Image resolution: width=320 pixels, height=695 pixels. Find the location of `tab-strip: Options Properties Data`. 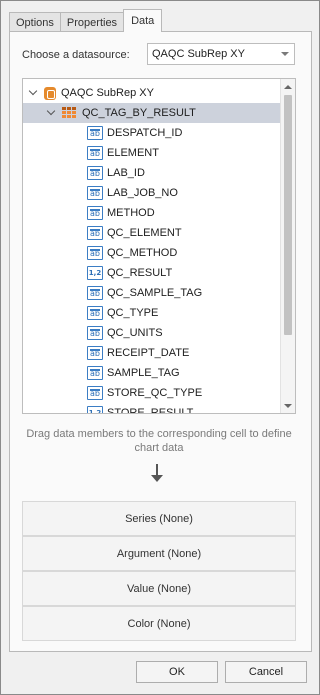

tab-strip: Options Properties Data is located at coordinates (86, 20).